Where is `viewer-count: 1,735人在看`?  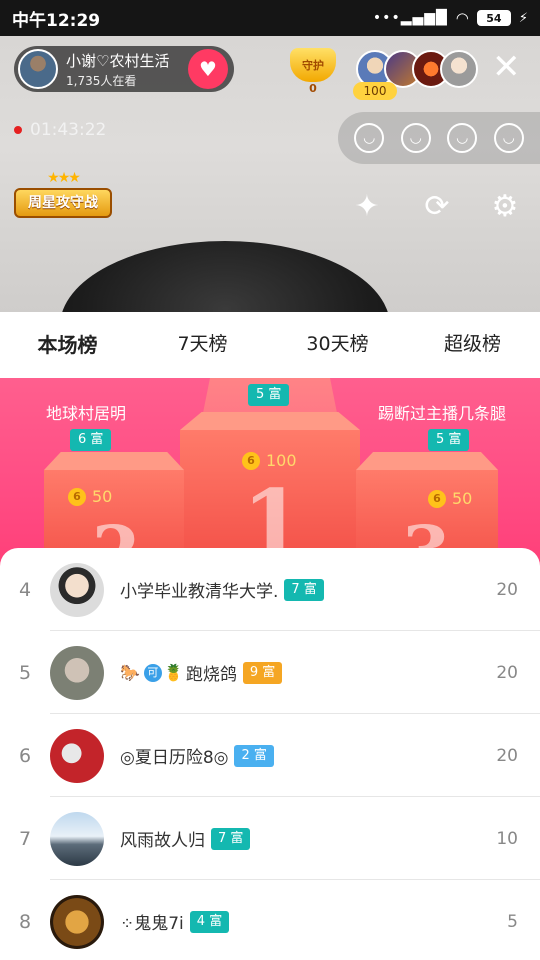
viewer-count: 1,735人在看 is located at coordinates (101, 80).